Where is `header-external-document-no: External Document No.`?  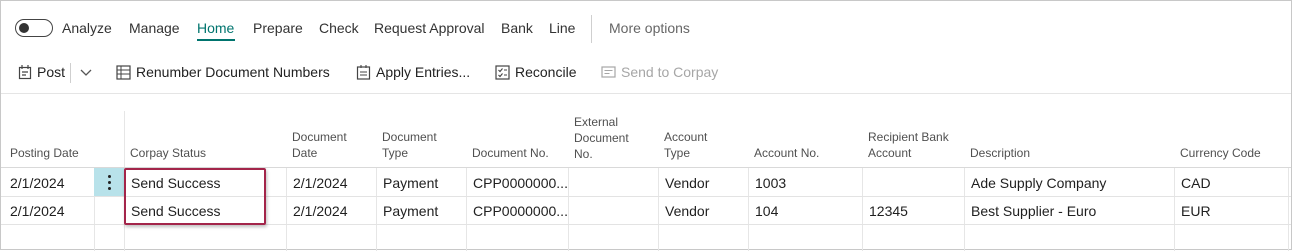
header-external-document-no: External Document No. is located at coordinates (601, 138).